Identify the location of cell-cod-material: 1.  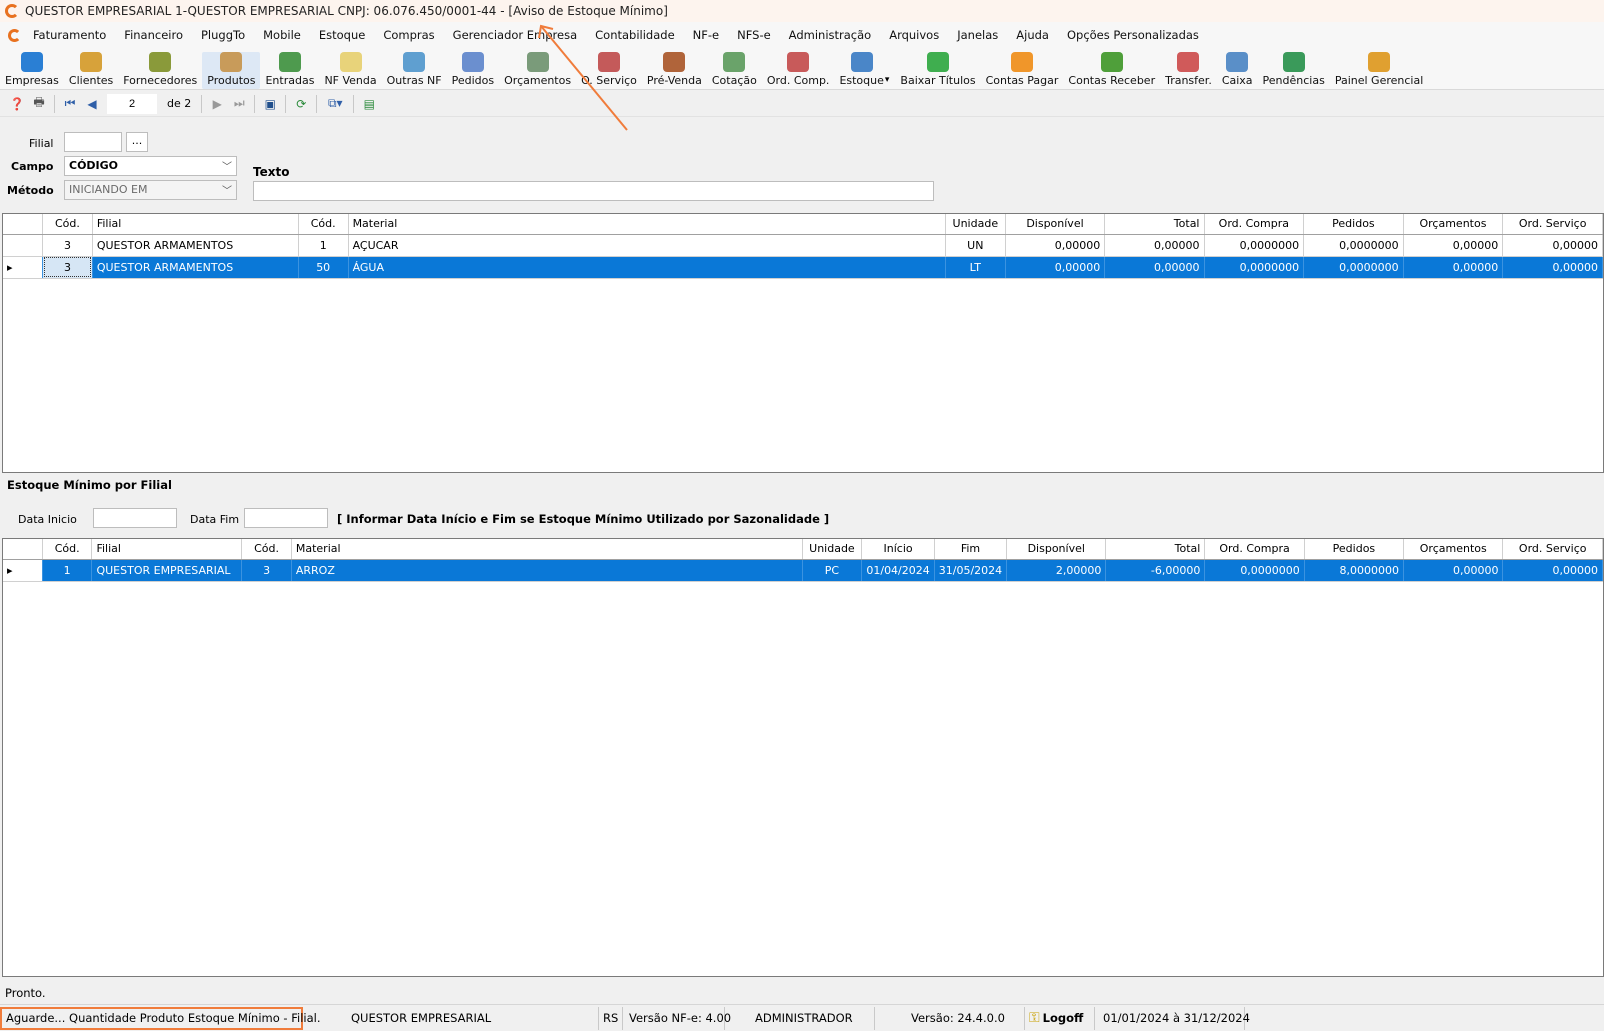
(323, 245).